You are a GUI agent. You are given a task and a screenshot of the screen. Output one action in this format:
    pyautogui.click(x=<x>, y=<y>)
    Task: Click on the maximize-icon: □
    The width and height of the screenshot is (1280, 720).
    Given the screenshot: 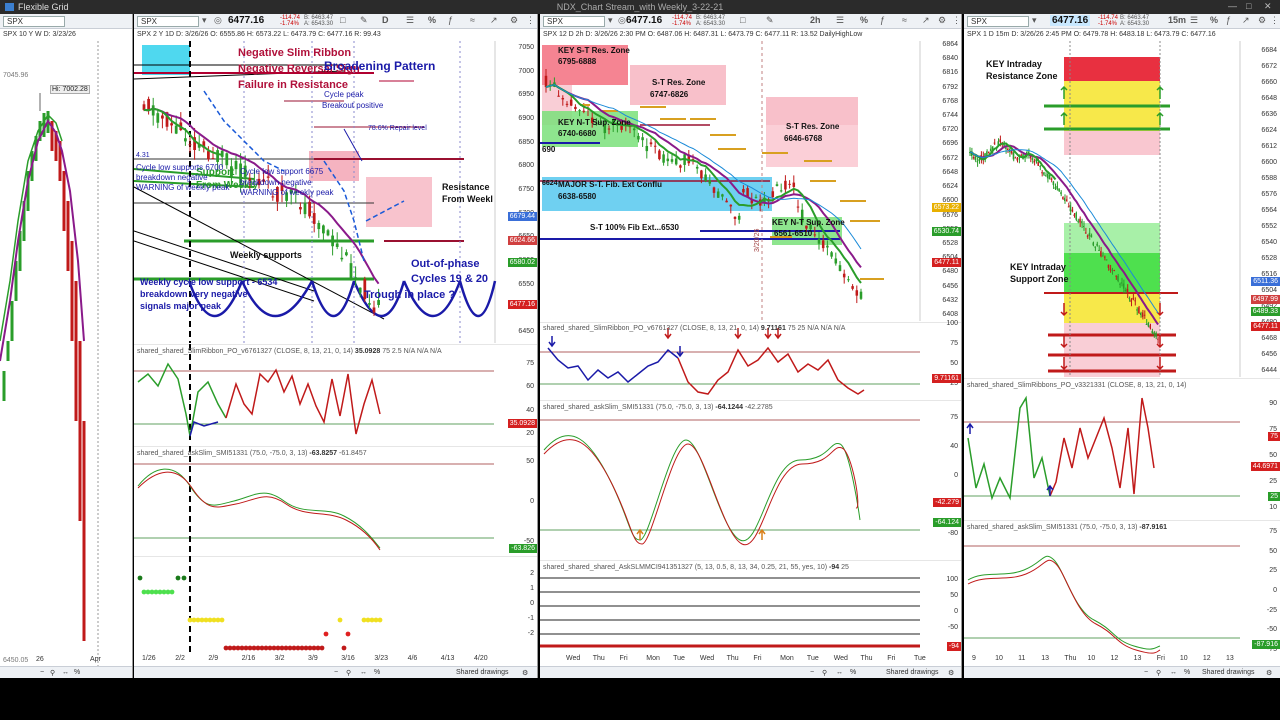 What is the action you would take?
    pyautogui.click(x=1248, y=6)
    